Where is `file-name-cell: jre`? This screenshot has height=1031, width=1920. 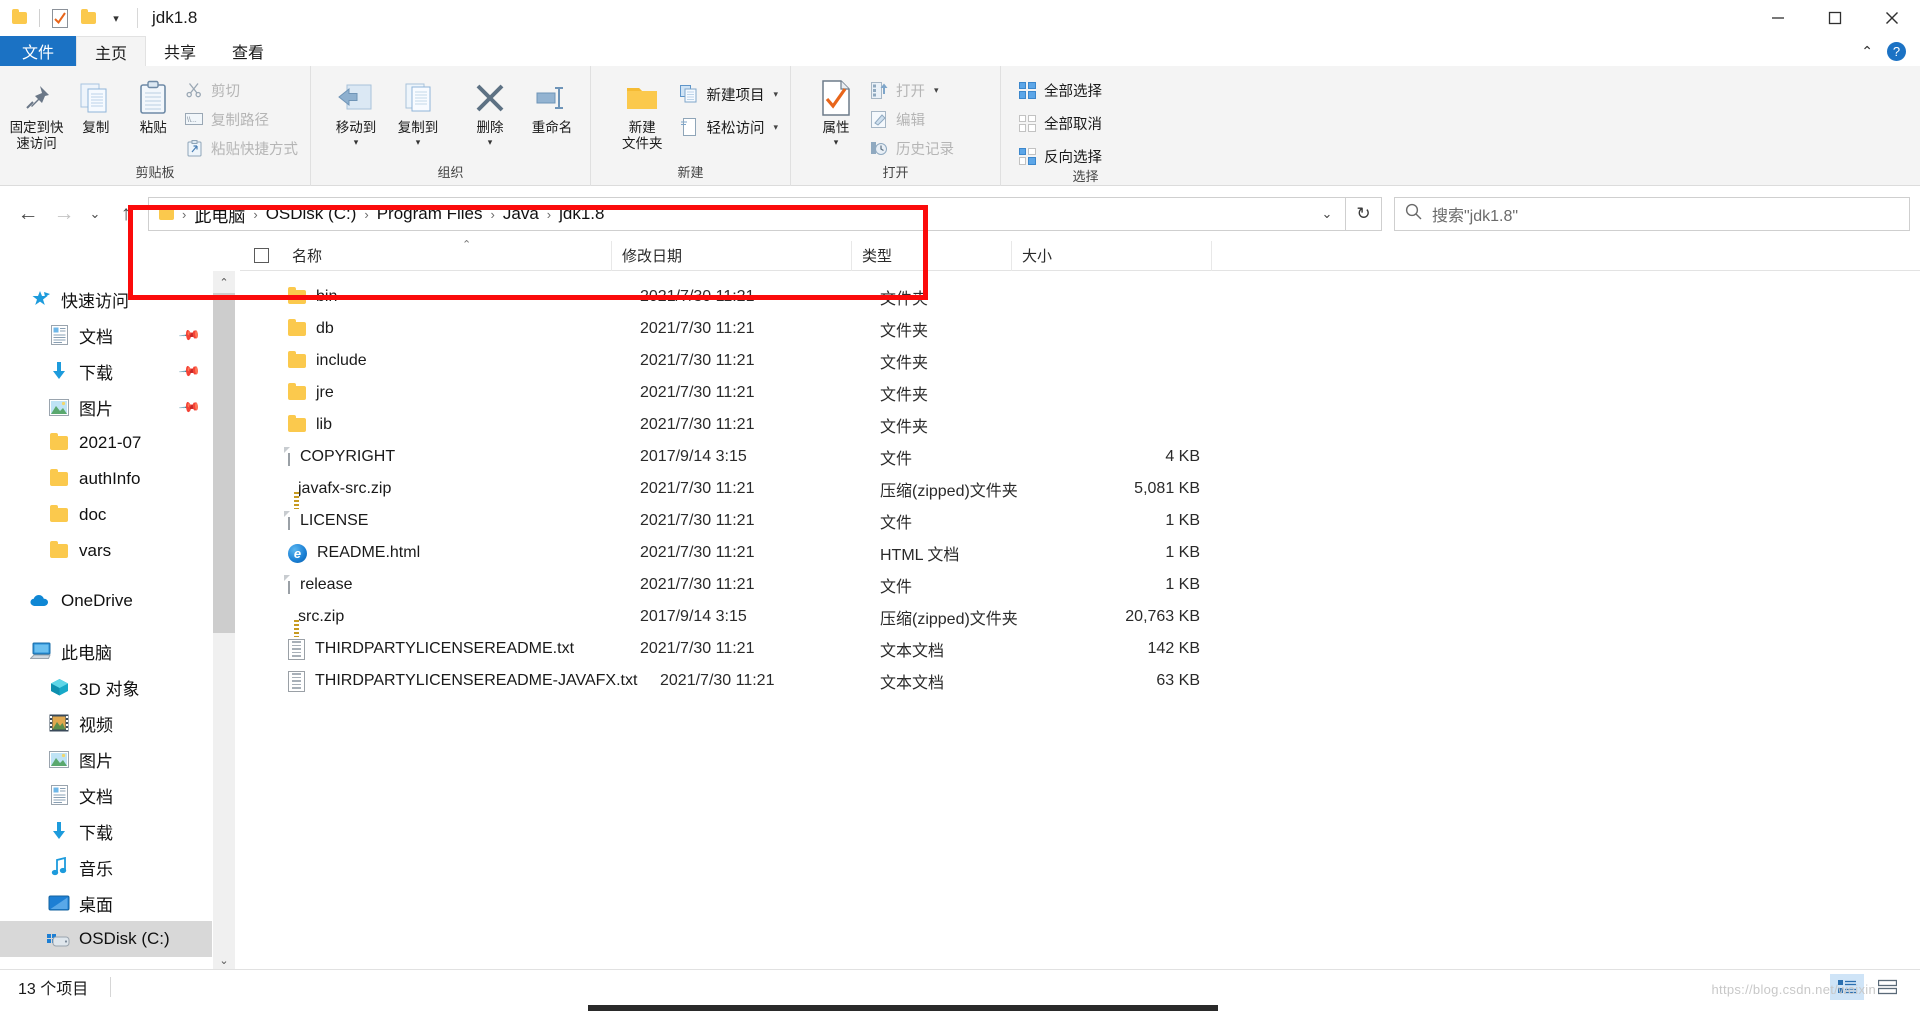
file-name-cell: jre is located at coordinates (440, 392).